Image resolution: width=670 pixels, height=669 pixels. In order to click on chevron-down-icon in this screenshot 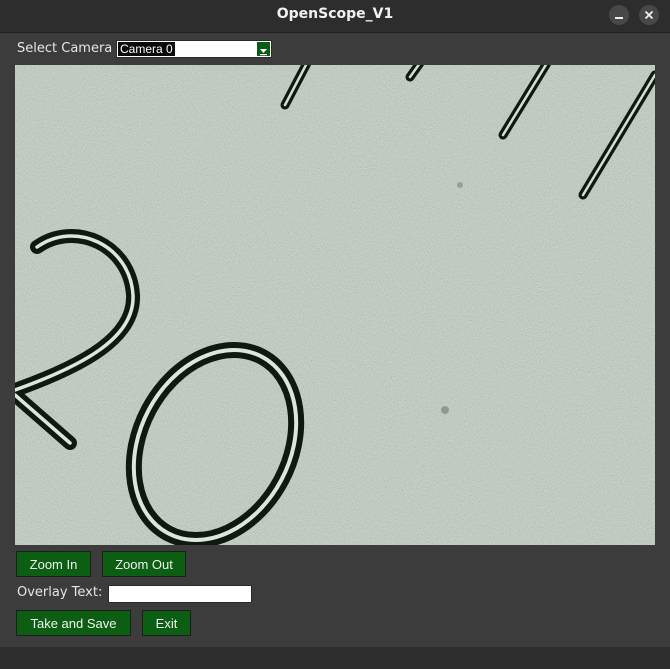, I will do `click(263, 49)`.